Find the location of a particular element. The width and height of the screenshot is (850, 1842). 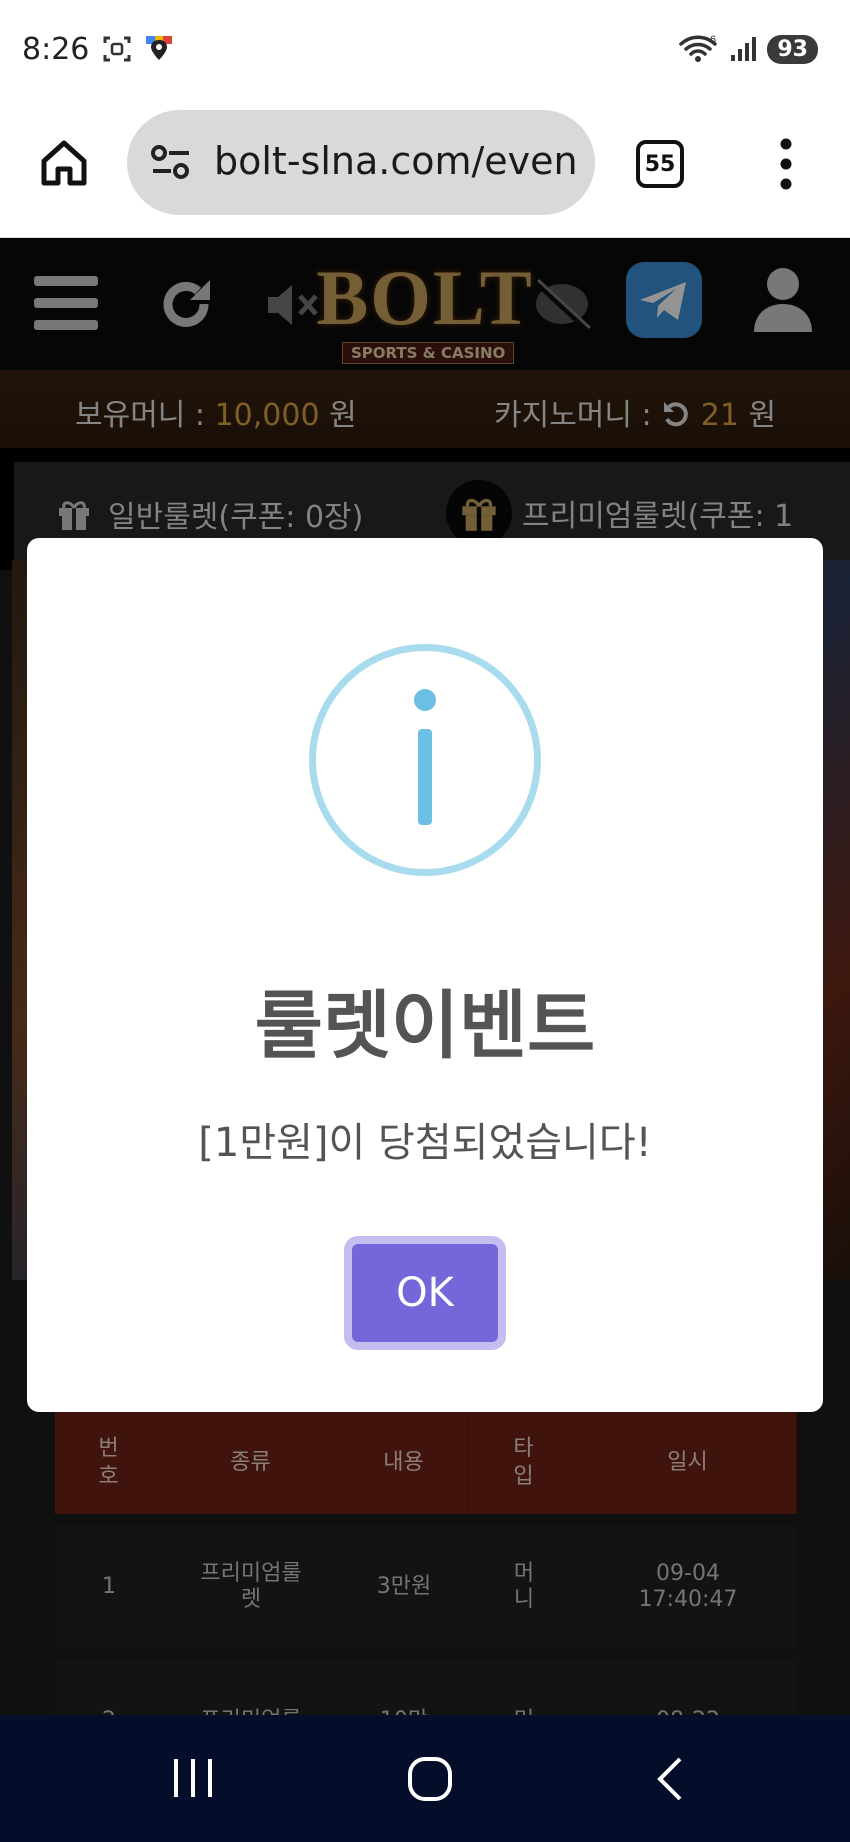

location-pin-icon is located at coordinates (159, 48).